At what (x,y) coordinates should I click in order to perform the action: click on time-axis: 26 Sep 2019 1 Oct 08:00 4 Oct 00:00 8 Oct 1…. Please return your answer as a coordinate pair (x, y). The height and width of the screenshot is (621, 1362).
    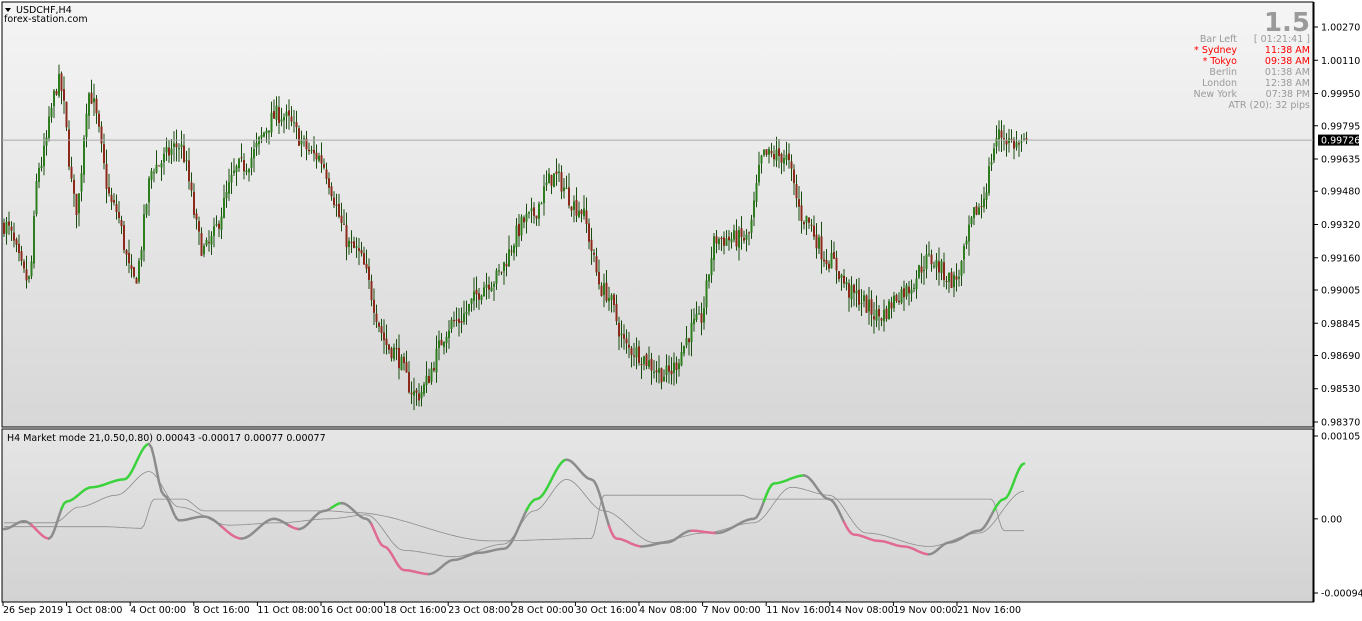
    Looking at the image, I should click on (658, 608).